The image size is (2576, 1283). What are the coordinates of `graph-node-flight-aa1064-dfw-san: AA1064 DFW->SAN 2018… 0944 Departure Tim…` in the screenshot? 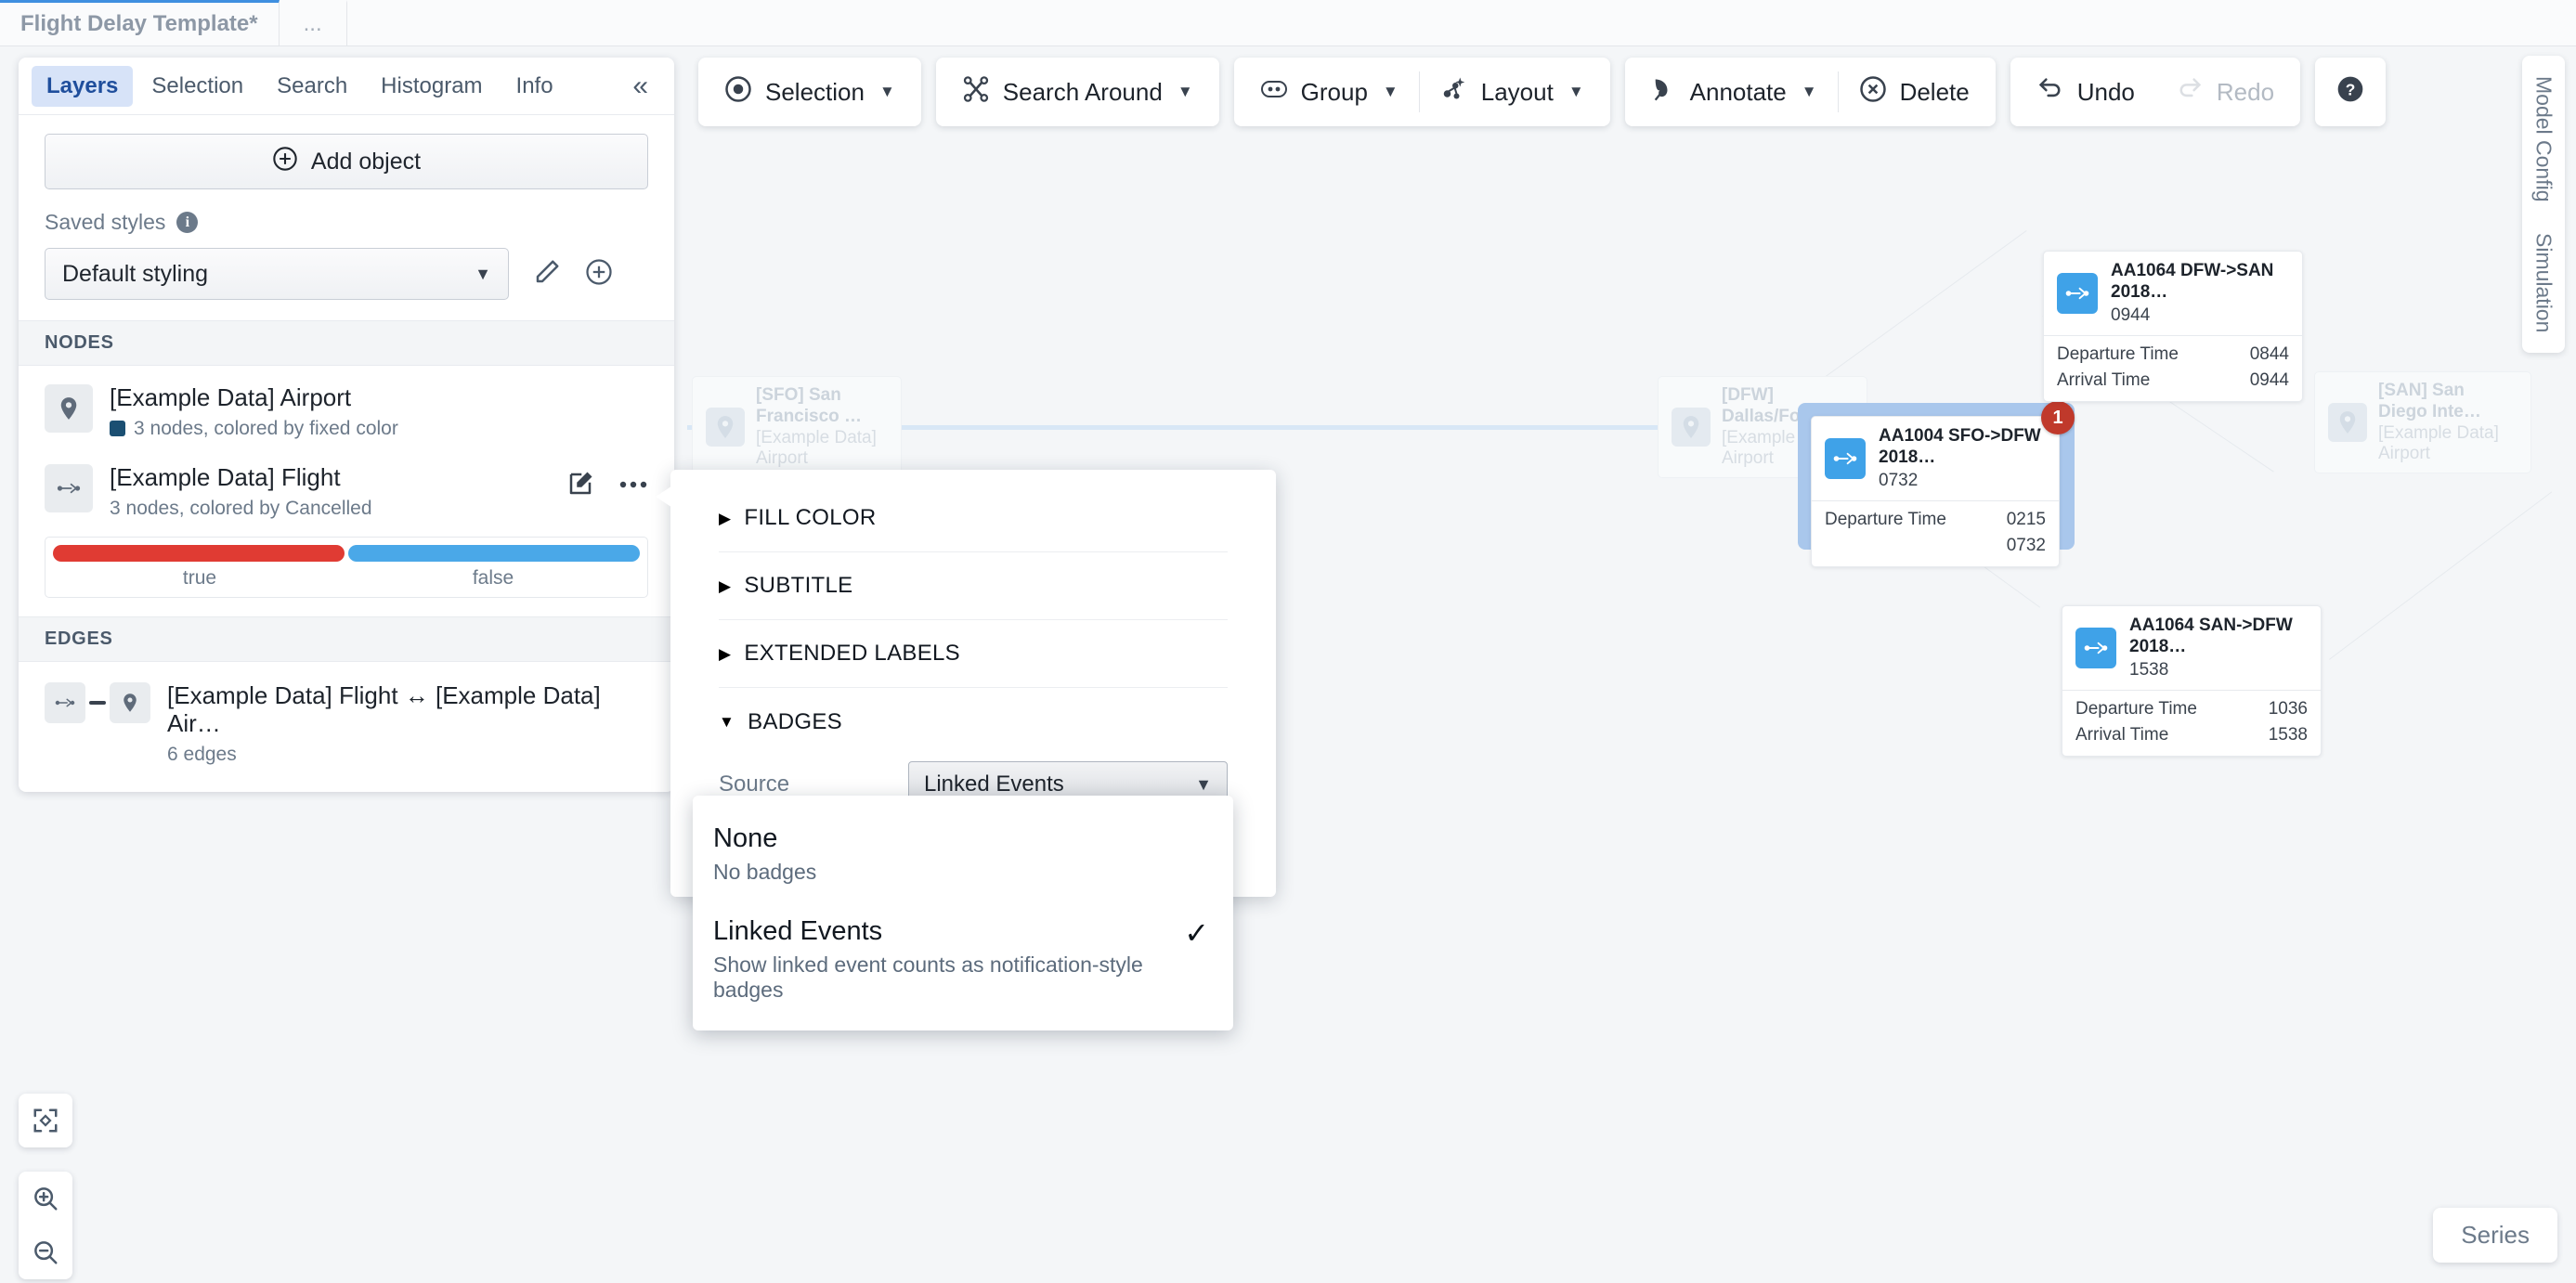 It's located at (2173, 327).